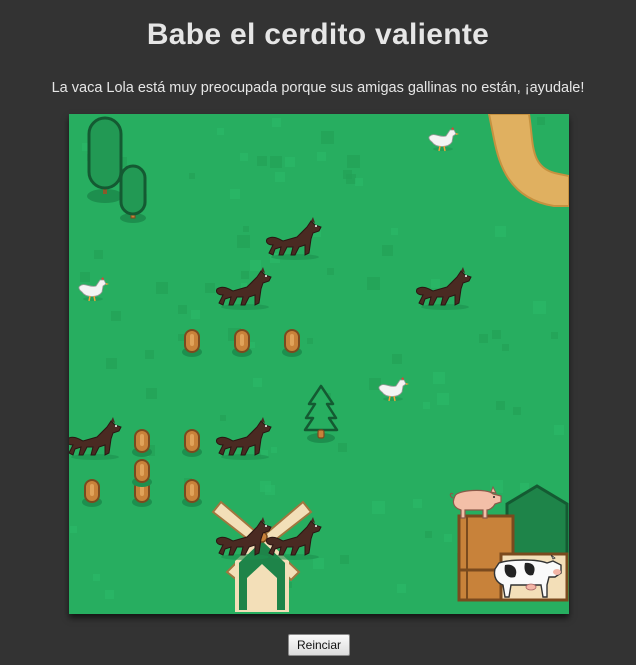 The image size is (636, 665). What do you see at coordinates (475, 502) in the screenshot?
I see `pig-icon` at bounding box center [475, 502].